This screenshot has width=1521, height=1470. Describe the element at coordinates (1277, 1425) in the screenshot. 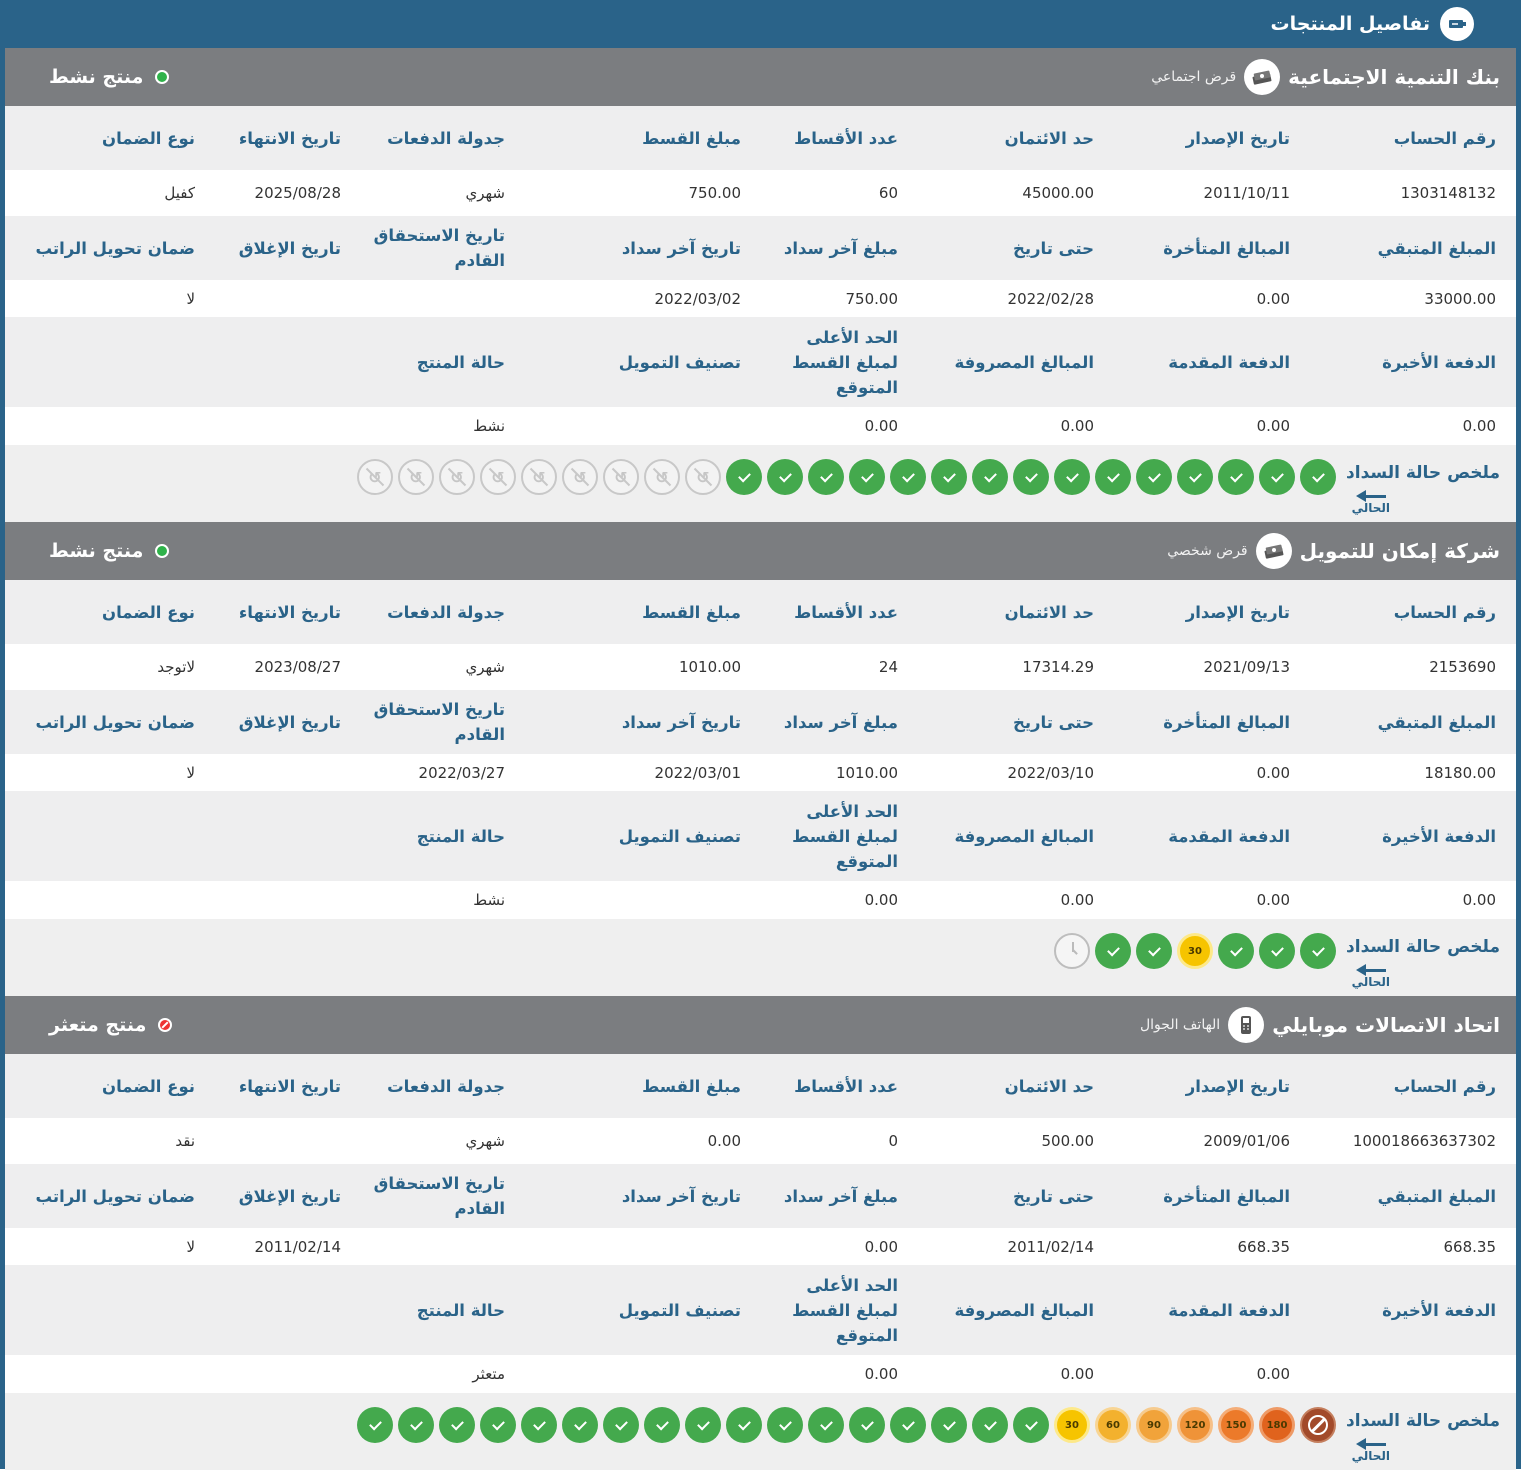

I see `payment-late-180-icon: 180` at that location.